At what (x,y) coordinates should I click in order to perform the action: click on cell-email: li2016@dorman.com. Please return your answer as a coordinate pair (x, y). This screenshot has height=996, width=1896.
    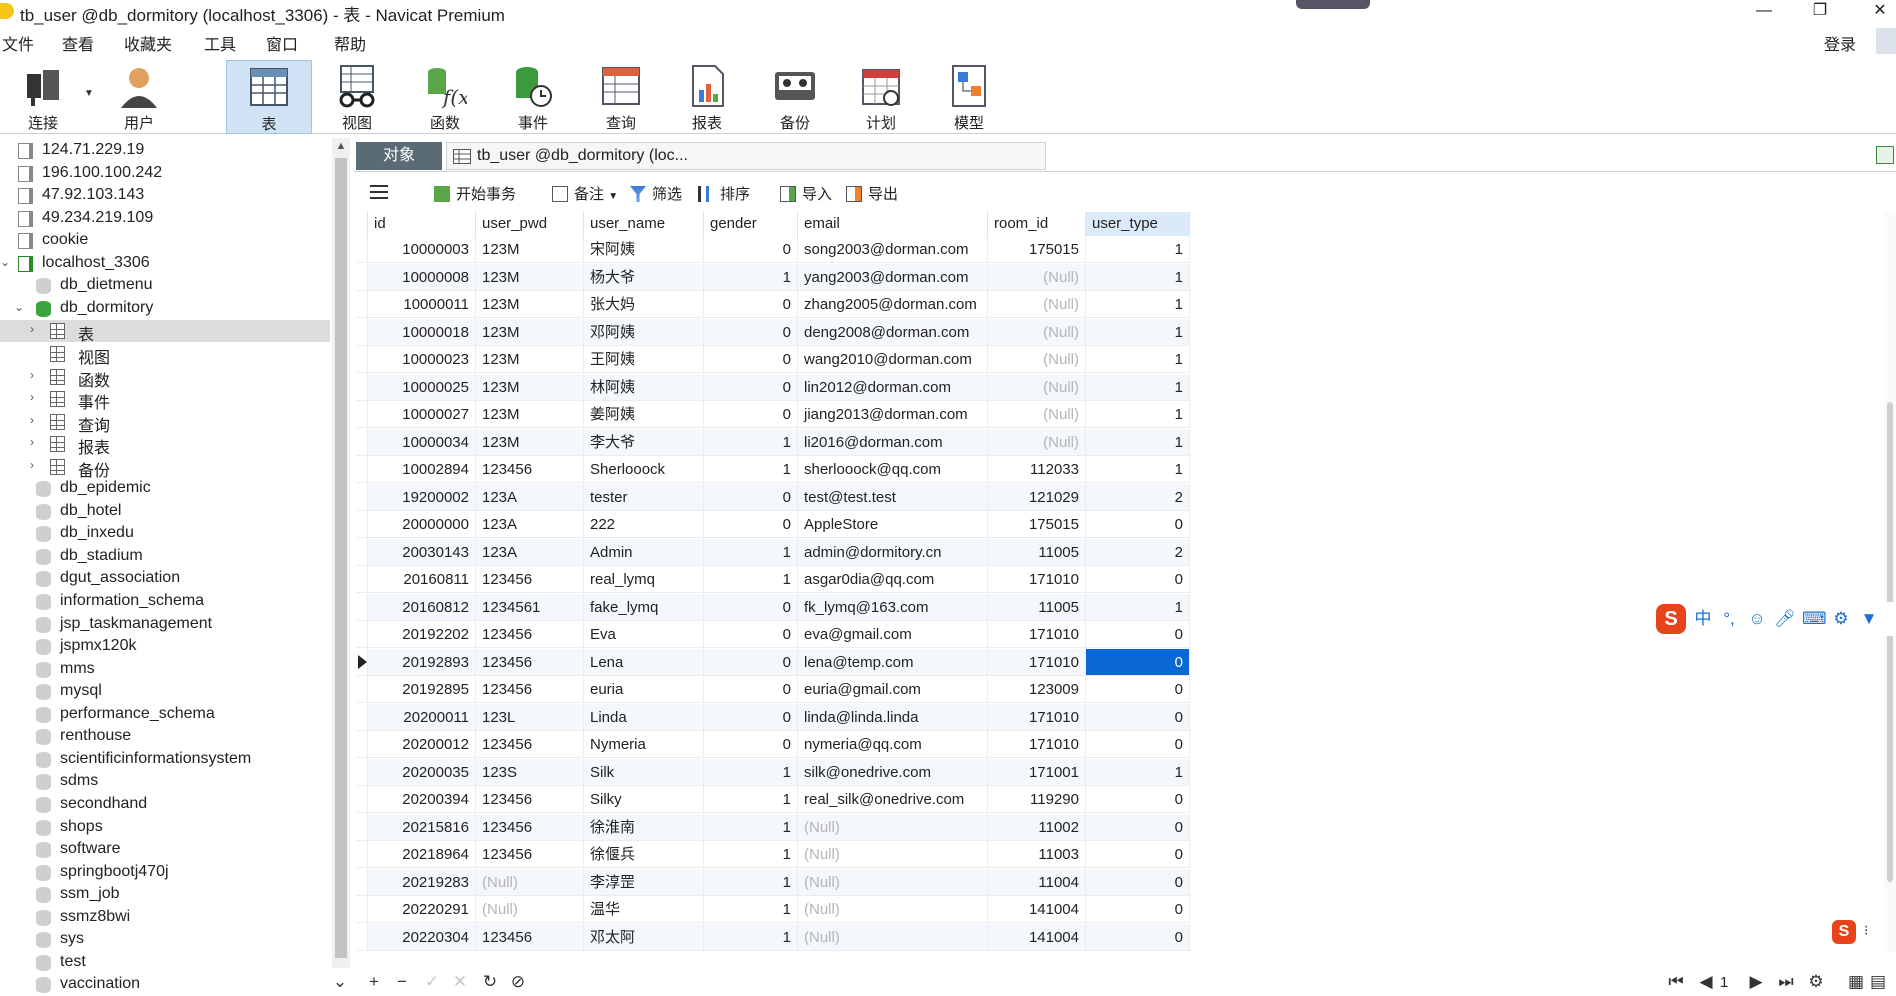
    Looking at the image, I should click on (893, 442).